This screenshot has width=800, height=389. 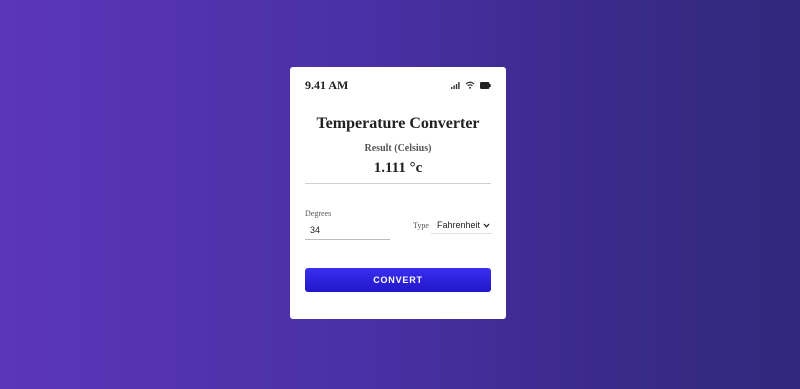 What do you see at coordinates (398, 280) in the screenshot?
I see `convert-button: CONVERT` at bounding box center [398, 280].